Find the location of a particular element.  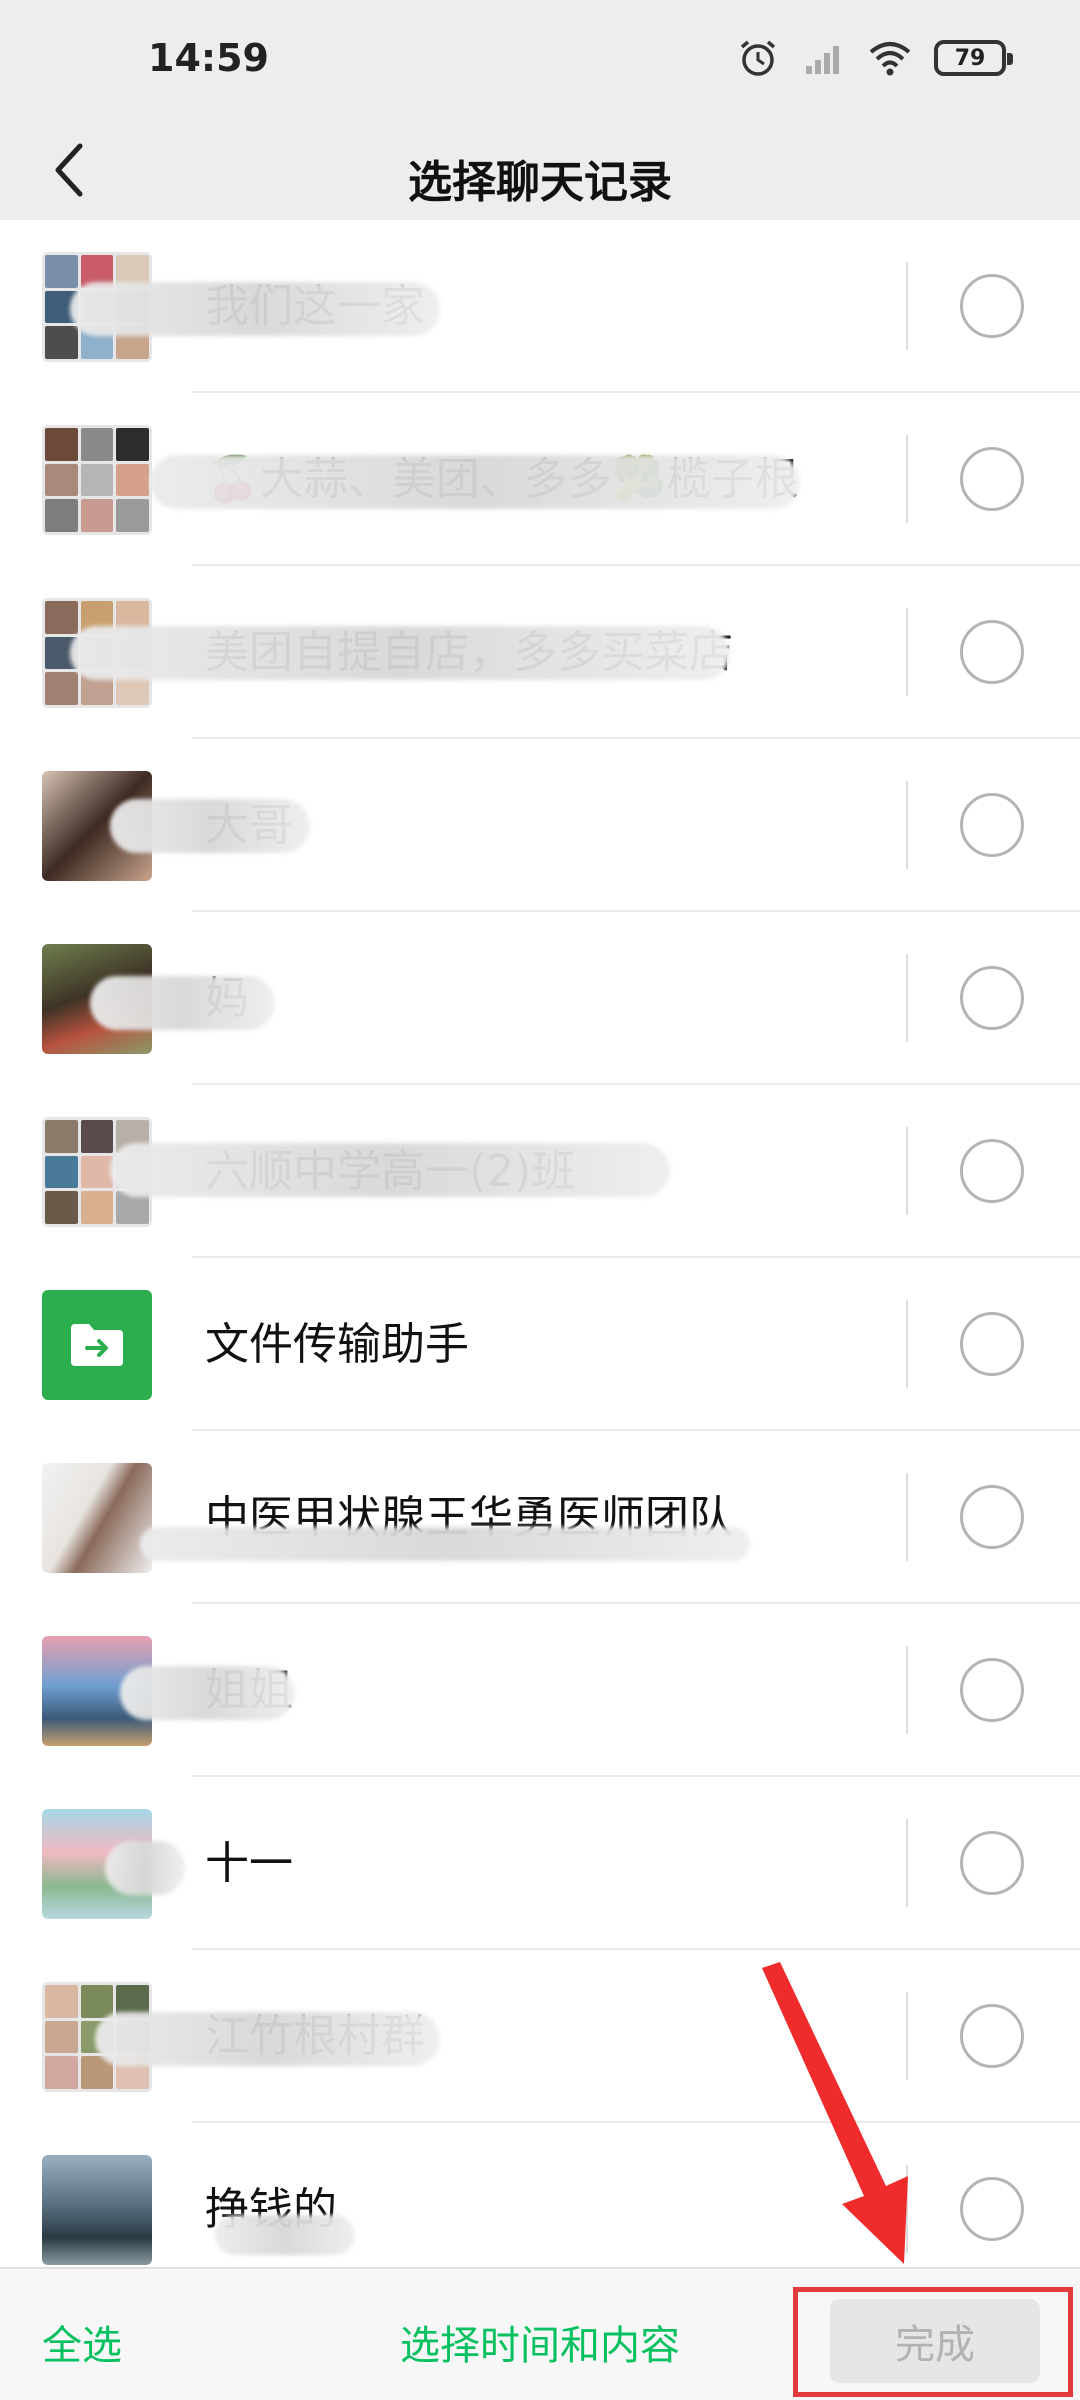

chat-row: 中医甲状腺王华勇医师团队 is located at coordinates (540, 1517).